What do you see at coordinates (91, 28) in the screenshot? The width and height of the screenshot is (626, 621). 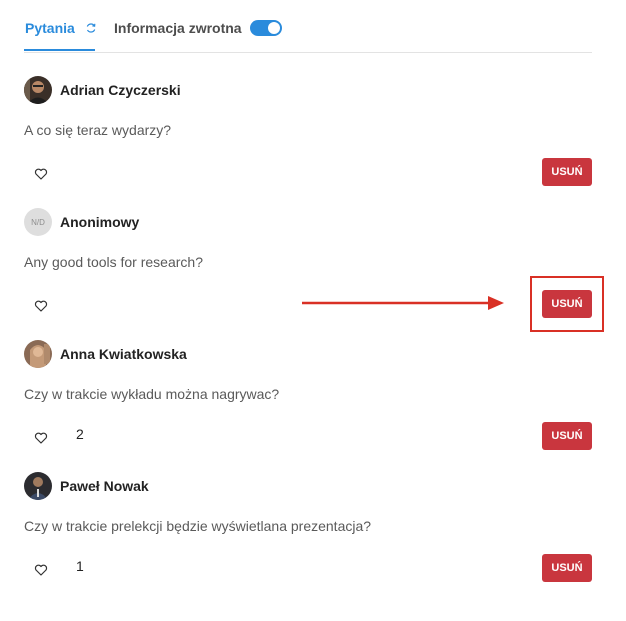 I see `refresh-icon` at bounding box center [91, 28].